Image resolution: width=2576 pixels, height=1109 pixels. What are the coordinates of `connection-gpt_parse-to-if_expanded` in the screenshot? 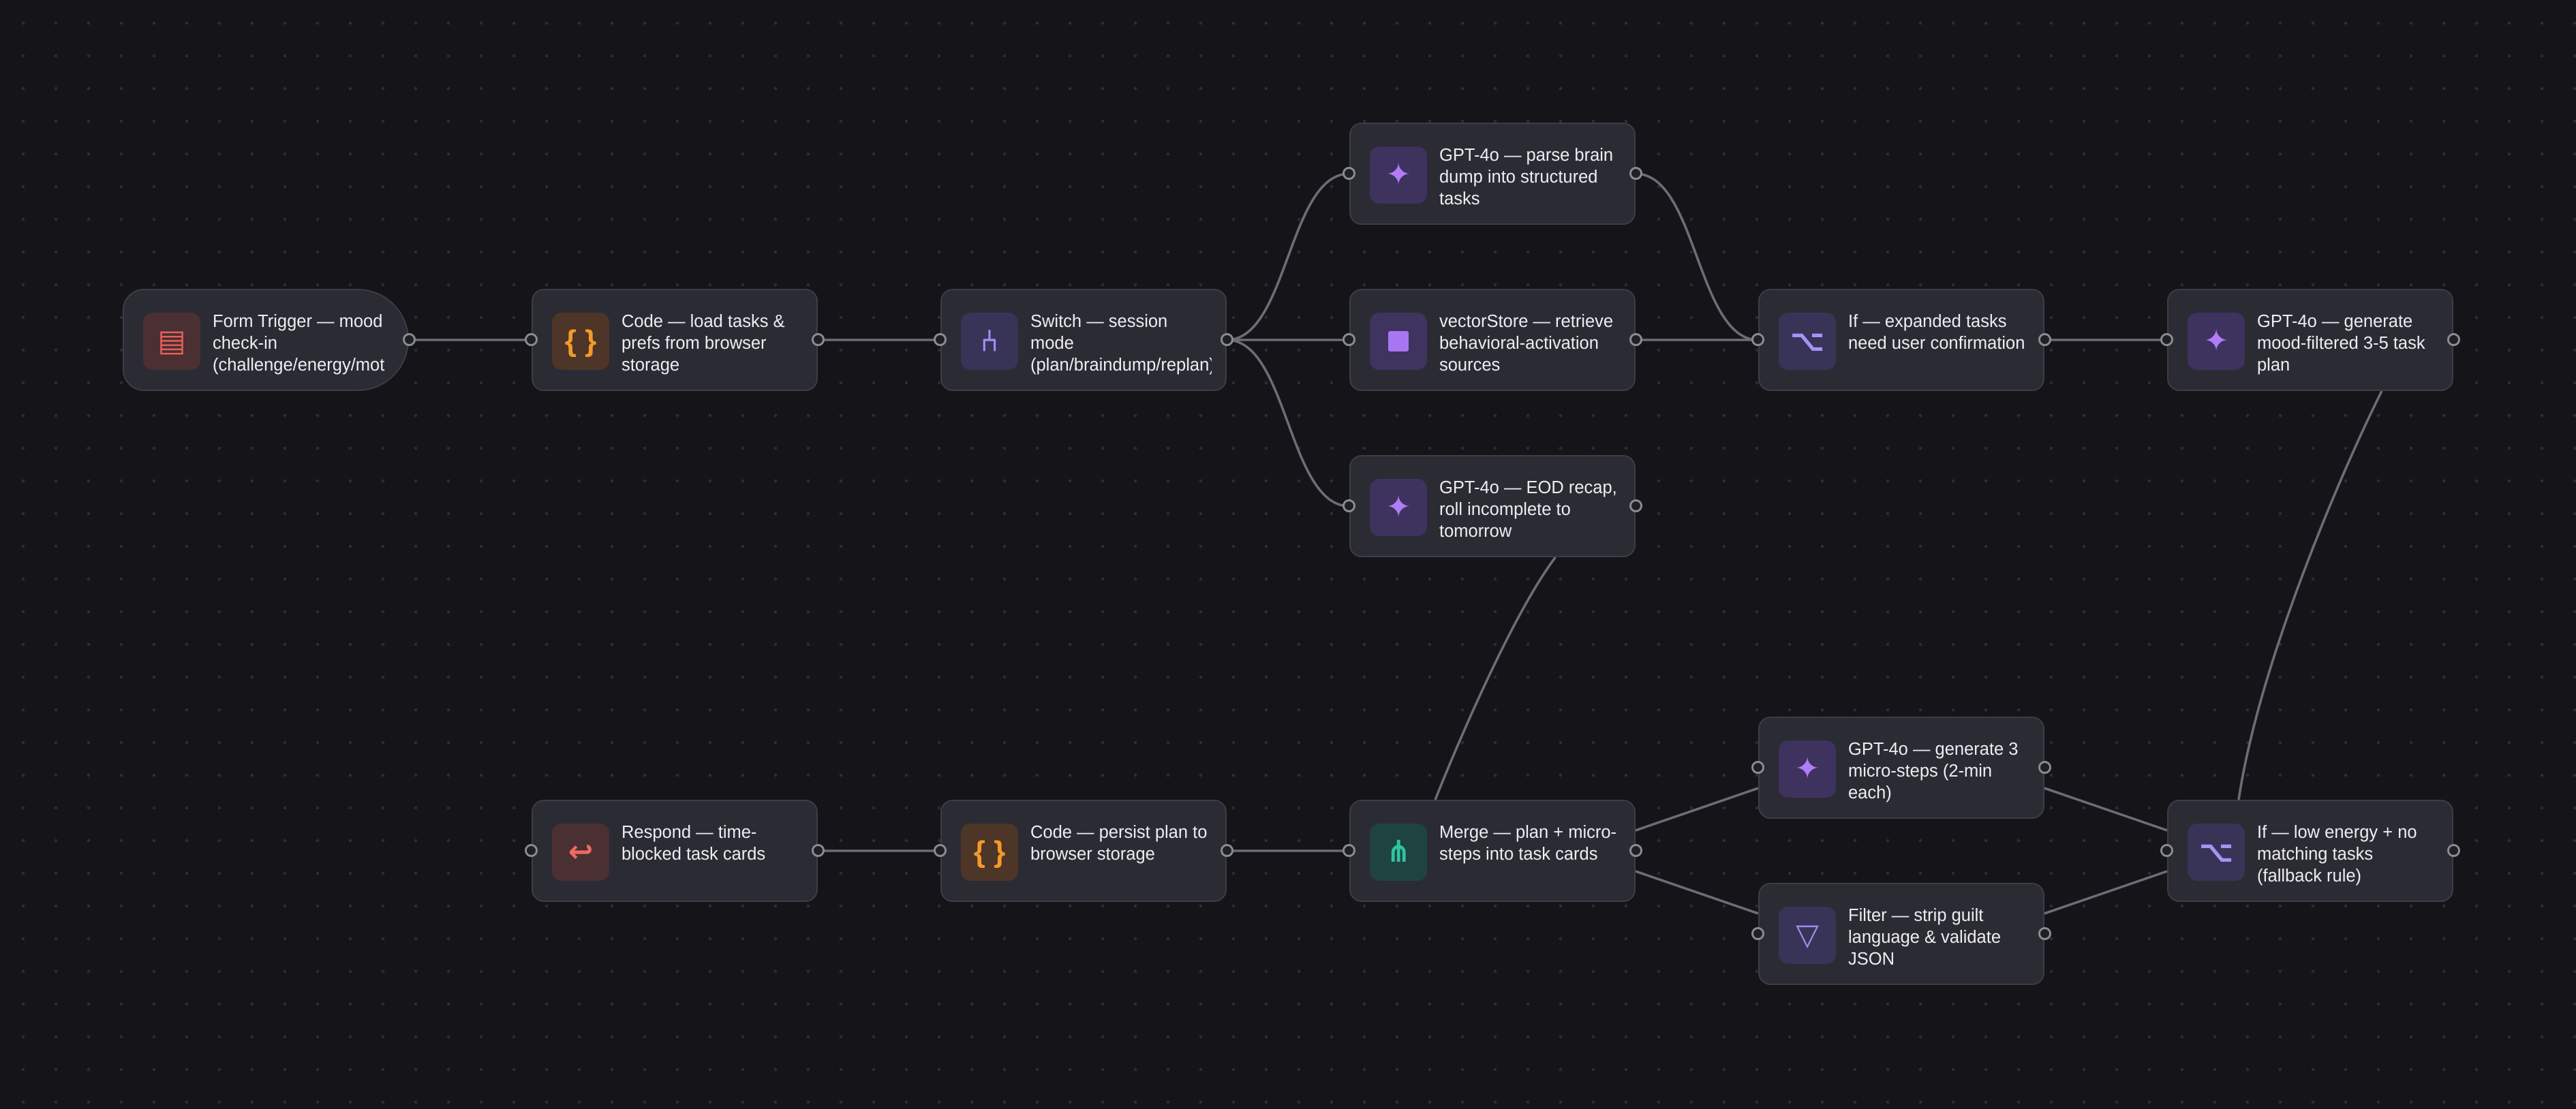 It's located at (1697, 256).